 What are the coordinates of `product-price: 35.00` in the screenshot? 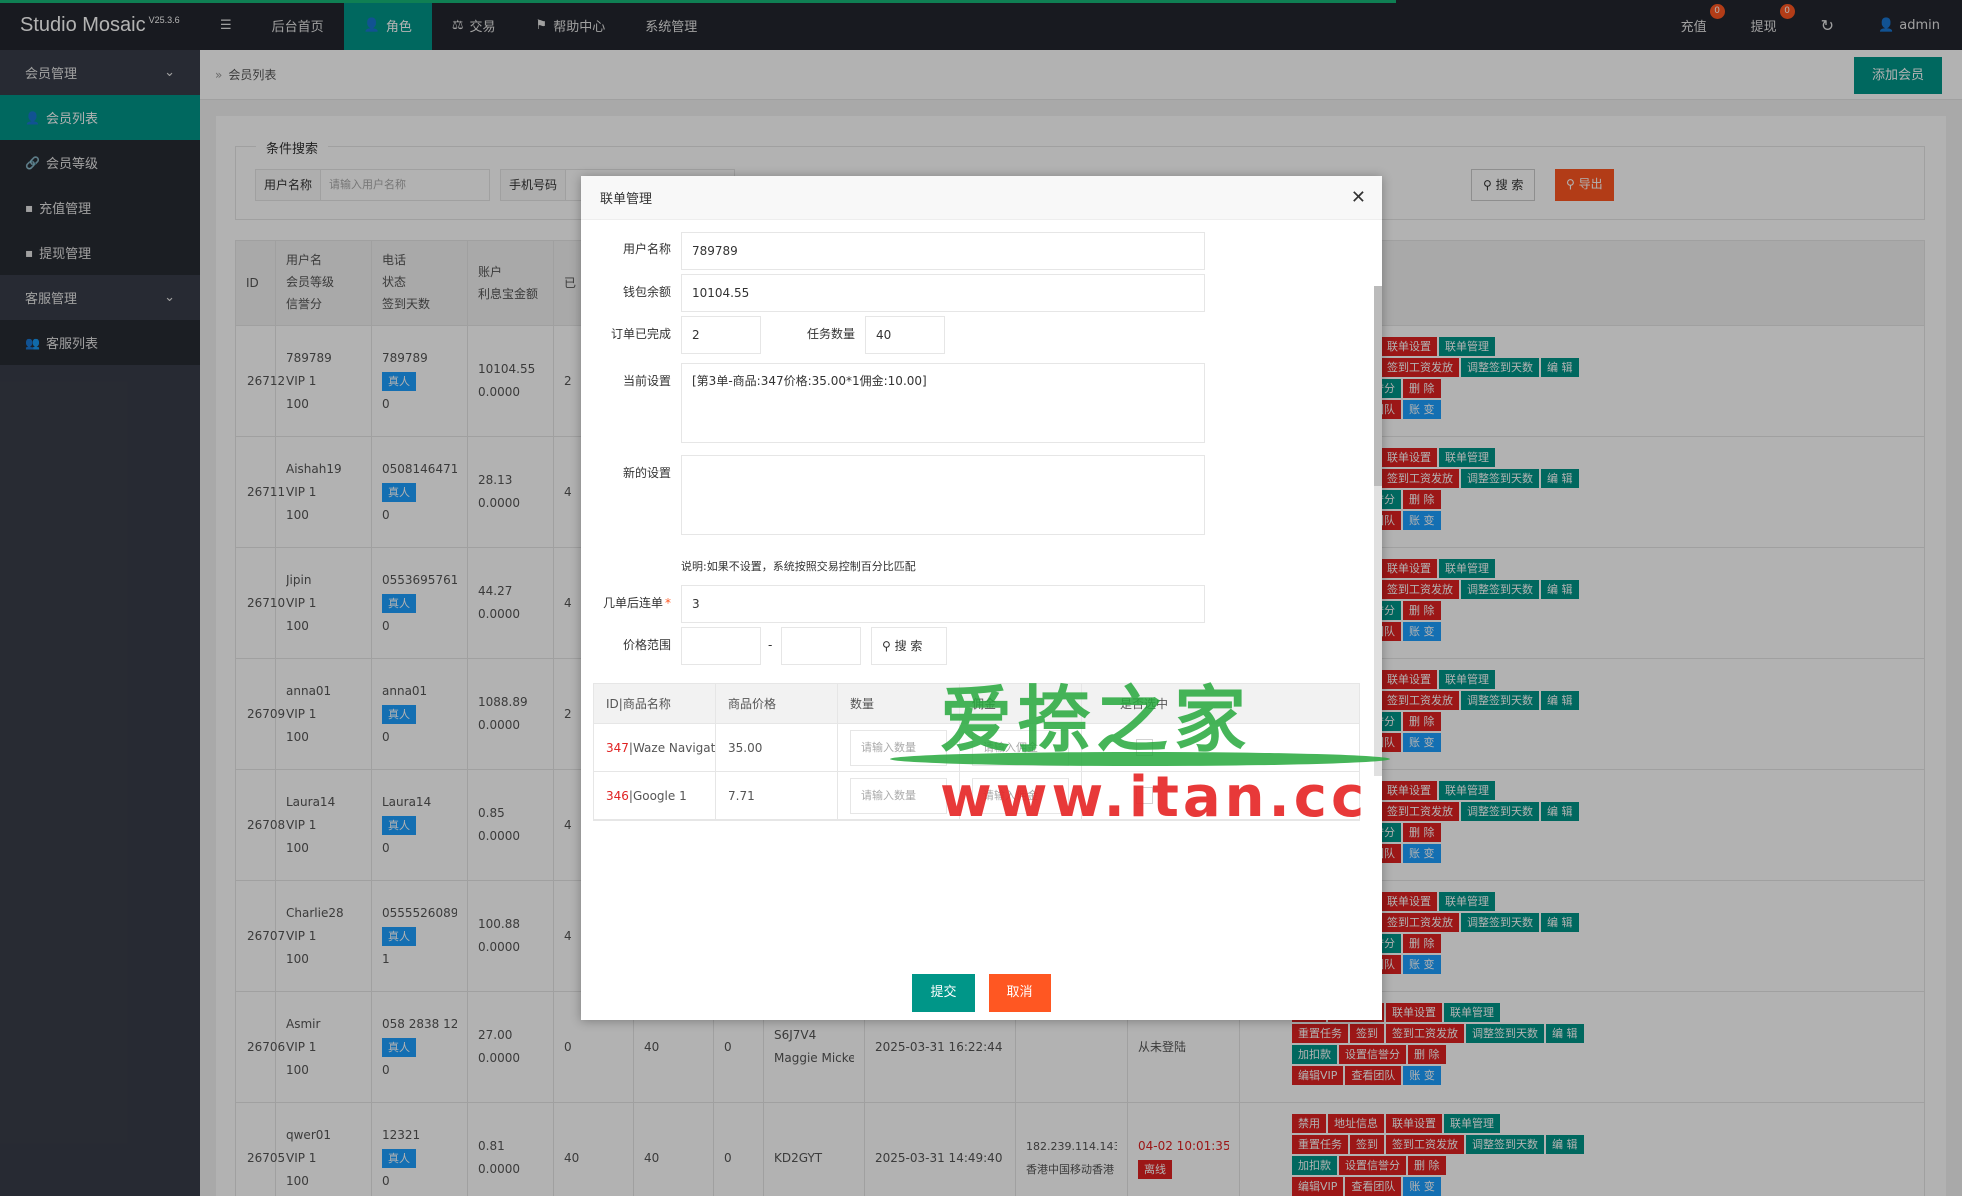 It's located at (777, 747).